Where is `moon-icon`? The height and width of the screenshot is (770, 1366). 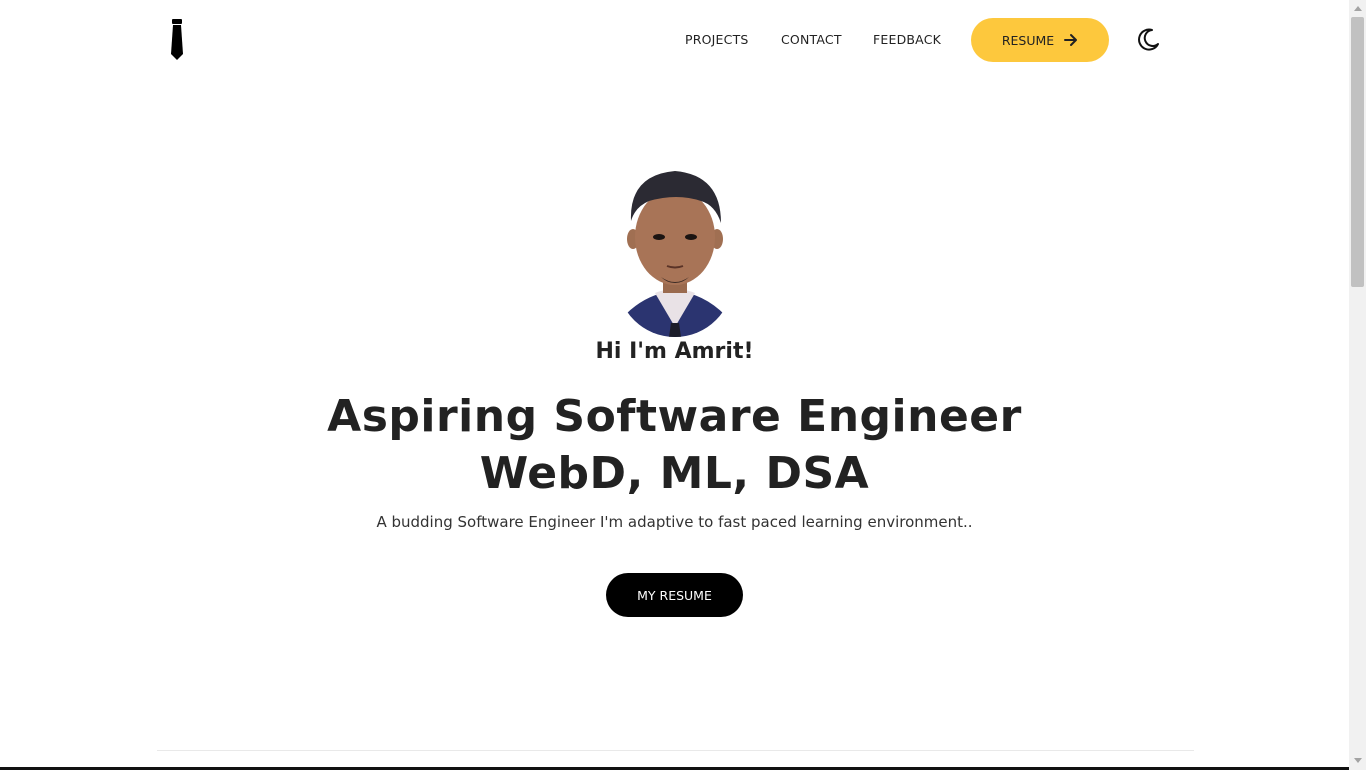 moon-icon is located at coordinates (1148, 40).